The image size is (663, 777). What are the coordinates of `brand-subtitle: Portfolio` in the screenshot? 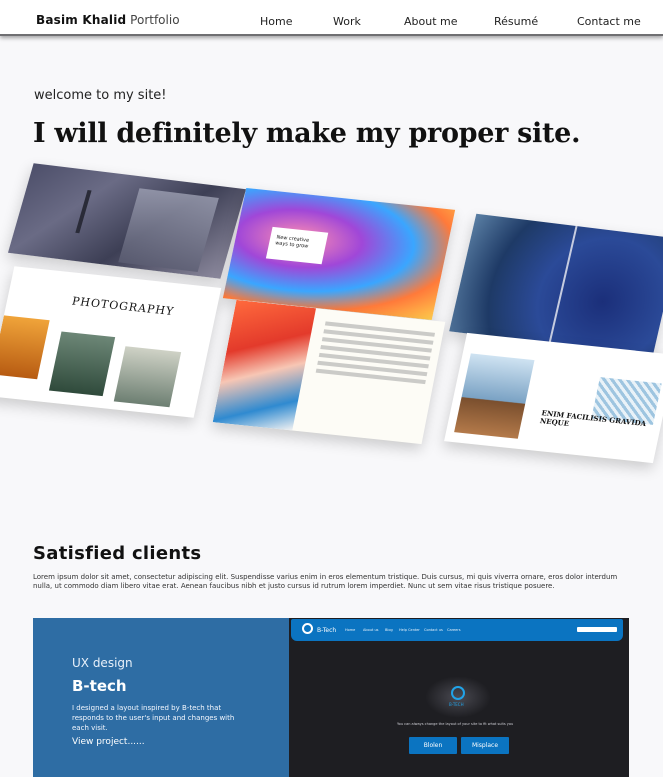 It's located at (155, 20).